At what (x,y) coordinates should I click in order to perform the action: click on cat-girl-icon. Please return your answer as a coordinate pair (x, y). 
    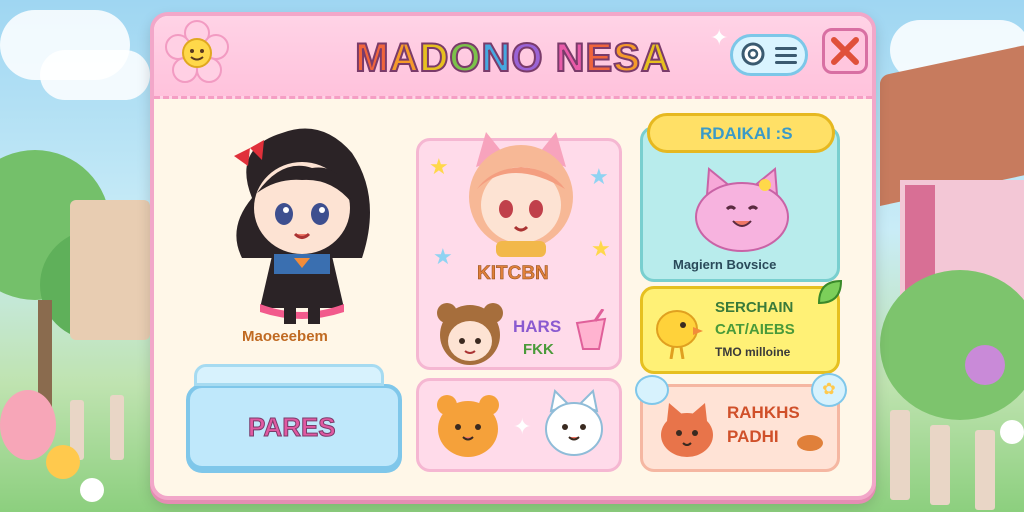
    Looking at the image, I should click on (521, 194).